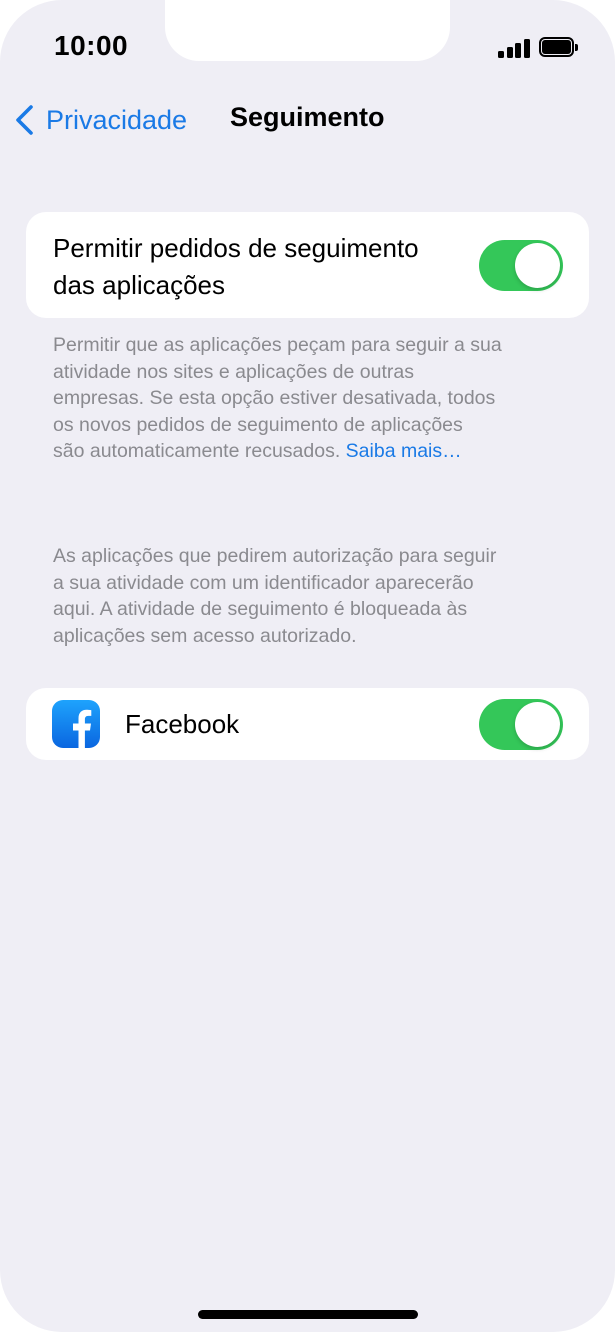 This screenshot has height=1332, width=615. What do you see at coordinates (559, 48) in the screenshot?
I see `battery-icon` at bounding box center [559, 48].